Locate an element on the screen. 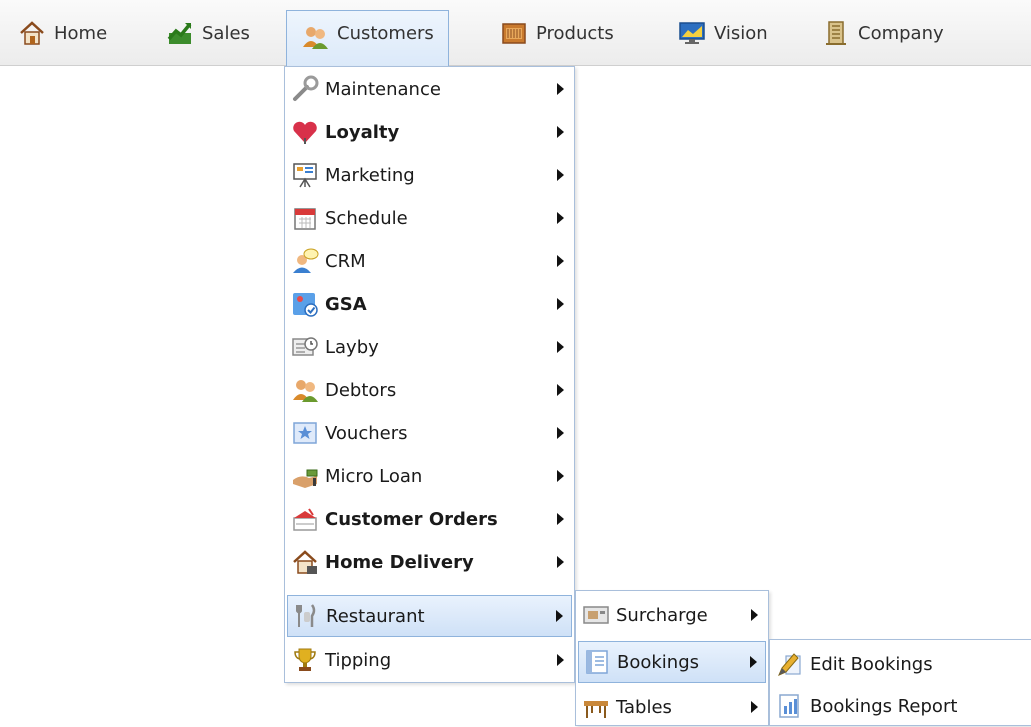  menu-item-label: Maintenance is located at coordinates (383, 89).